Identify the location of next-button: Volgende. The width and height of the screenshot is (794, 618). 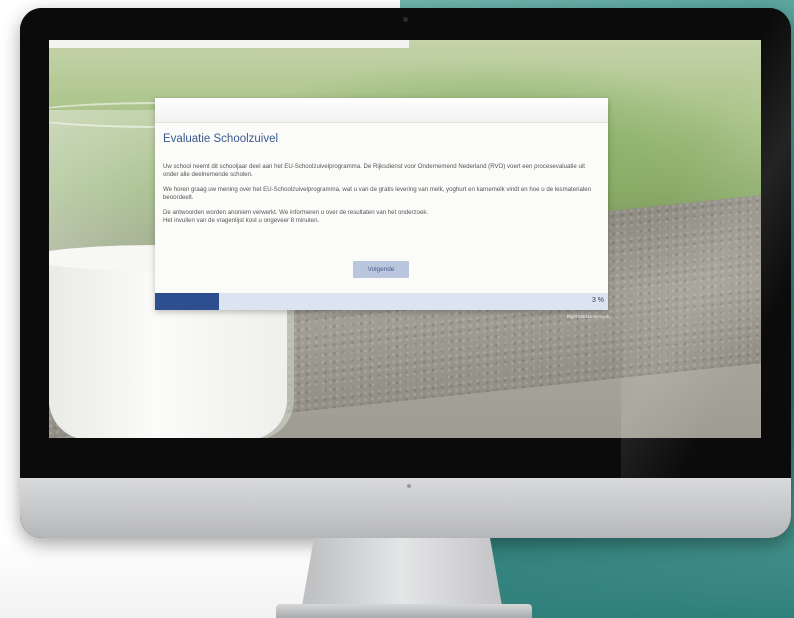
(381, 269).